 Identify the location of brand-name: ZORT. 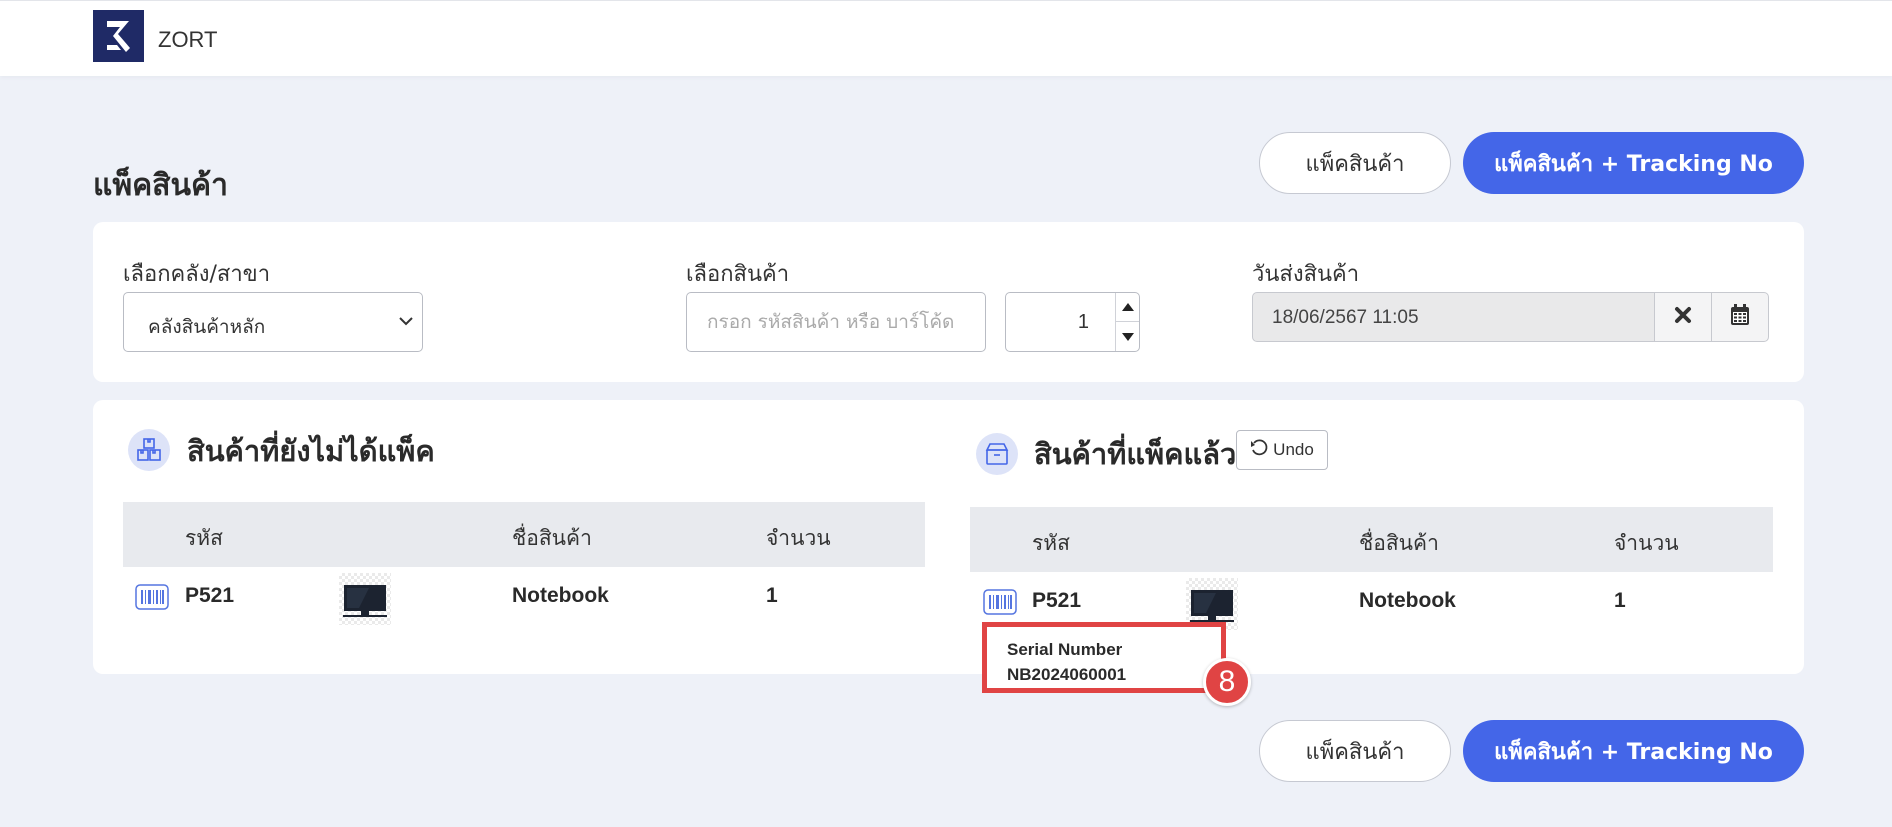
(188, 39).